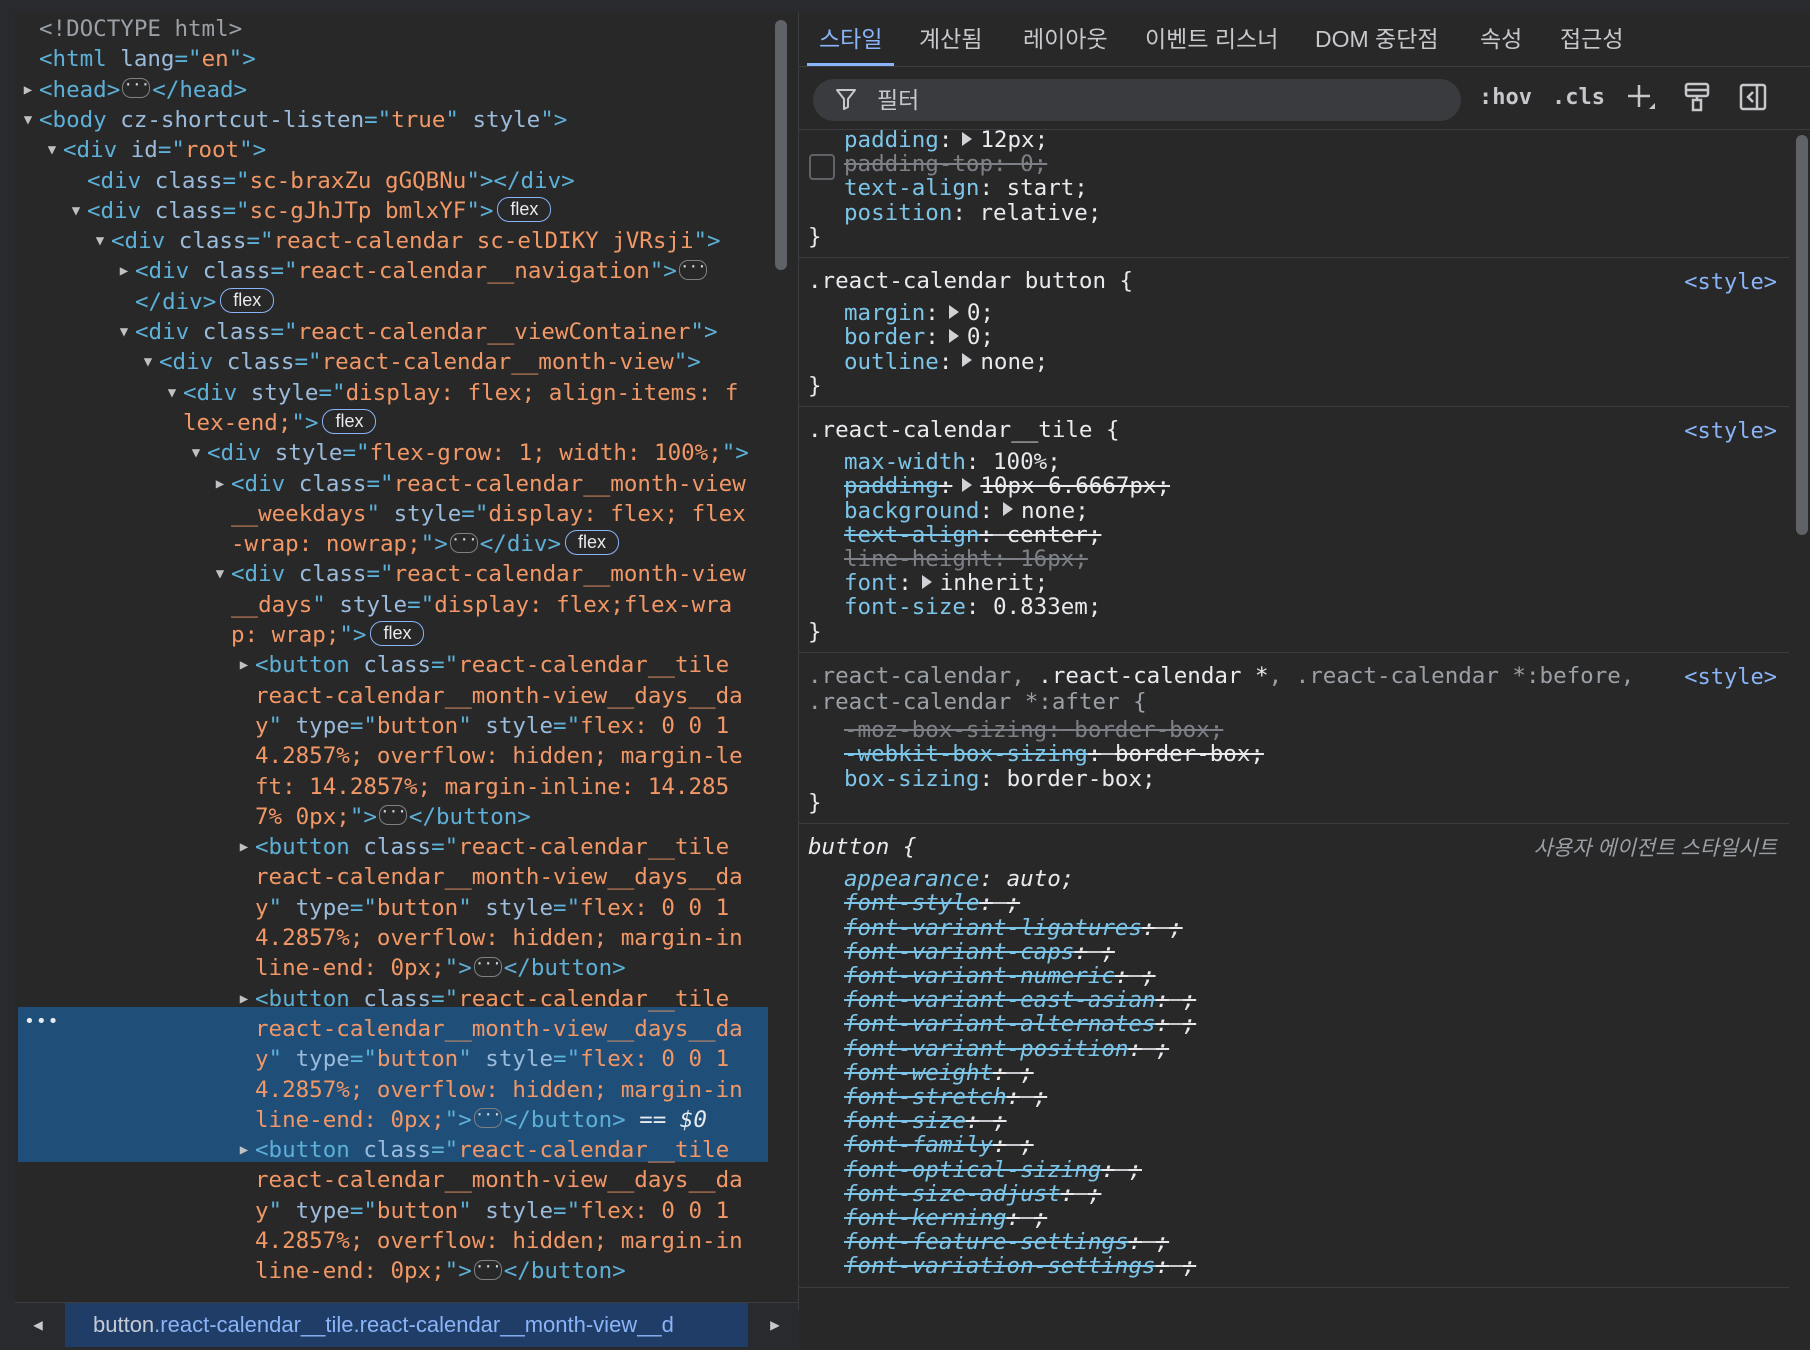 The height and width of the screenshot is (1350, 1810). What do you see at coordinates (391, 87) in the screenshot?
I see `dom-node-line: ▶<head> </head>` at bounding box center [391, 87].